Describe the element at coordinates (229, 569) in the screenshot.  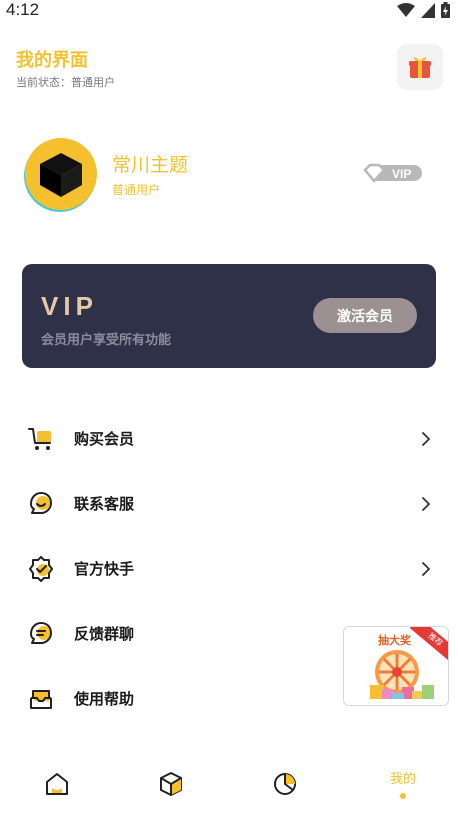
I see `menu-item-official-kuaishou: 官方快手` at that location.